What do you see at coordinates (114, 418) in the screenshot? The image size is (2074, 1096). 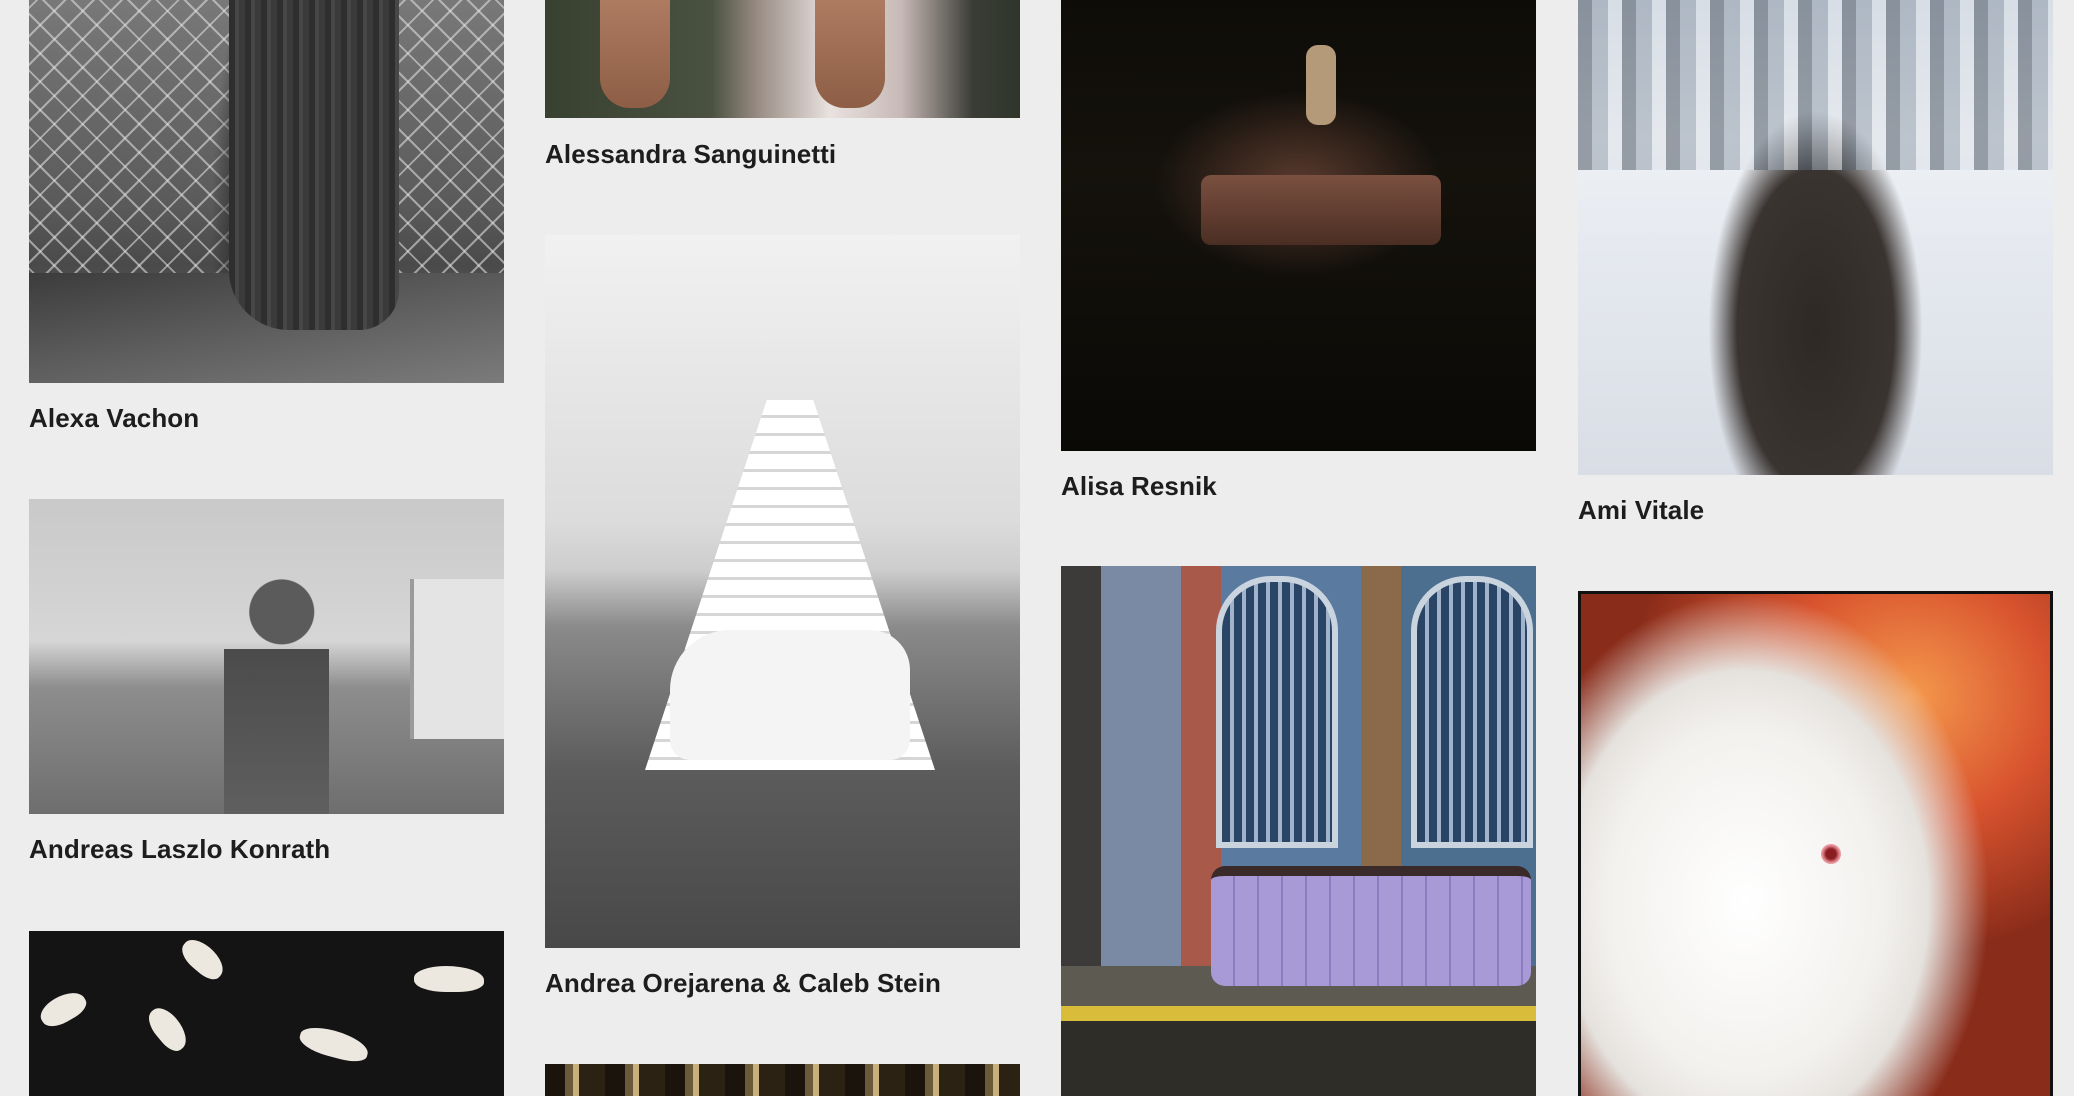 I see `photographer-name-alexa-vachon: Alexa Vachon` at bounding box center [114, 418].